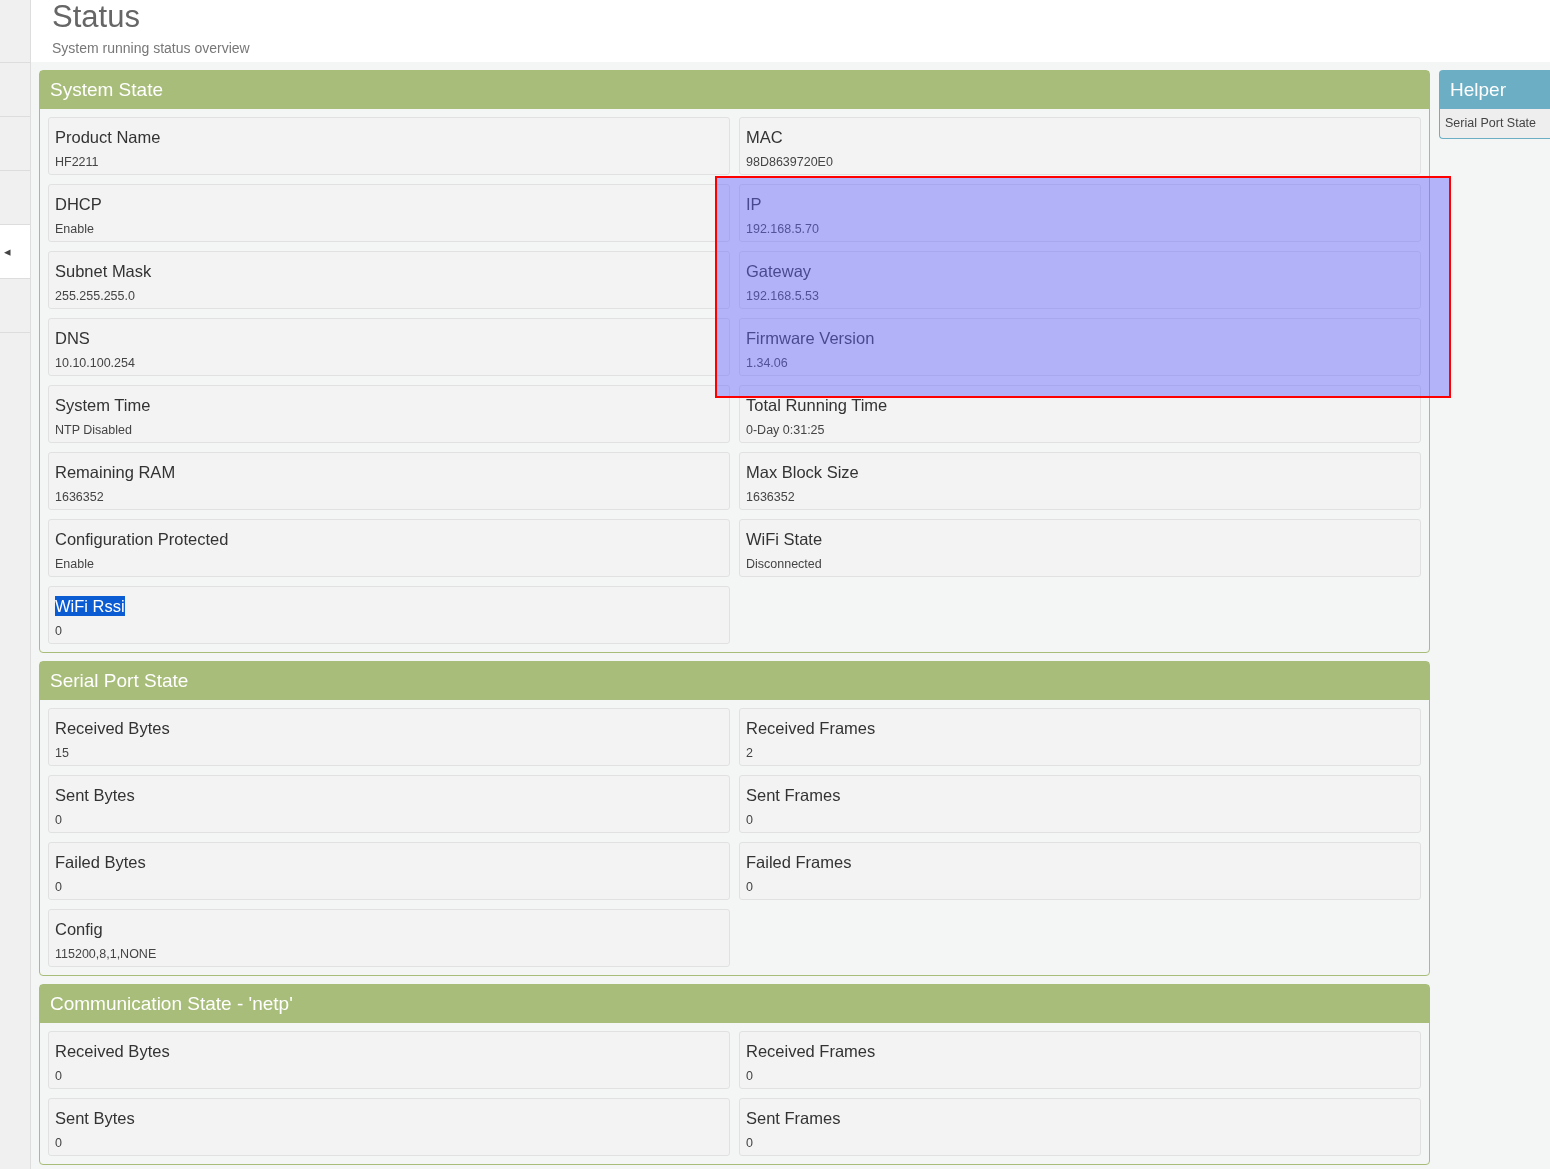 Image resolution: width=1550 pixels, height=1169 pixels. What do you see at coordinates (764, 137) in the screenshot?
I see `item-label: MAC` at bounding box center [764, 137].